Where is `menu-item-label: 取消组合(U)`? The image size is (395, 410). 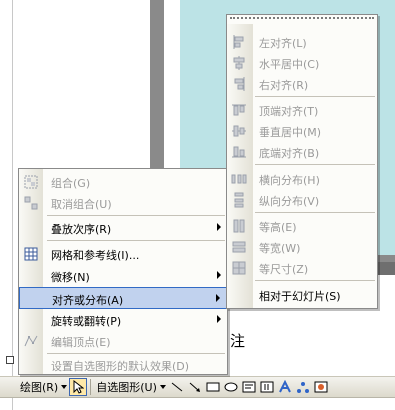 menu-item-label: 取消组合(U) is located at coordinates (81, 204).